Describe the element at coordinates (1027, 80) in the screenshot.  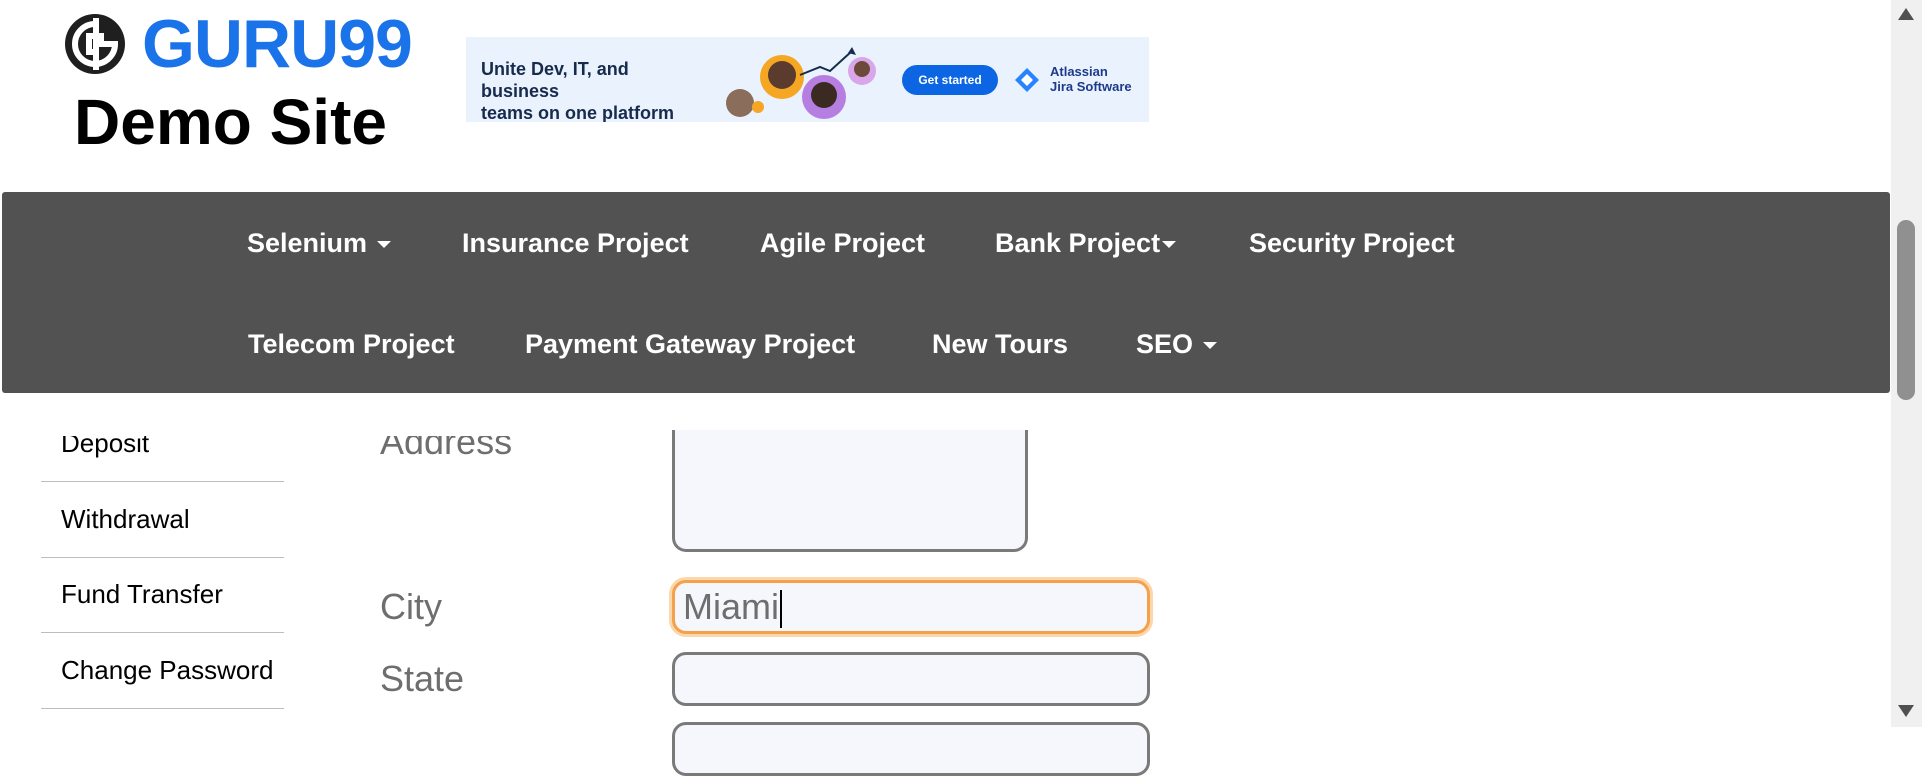
I see `jira-diamond-icon` at that location.